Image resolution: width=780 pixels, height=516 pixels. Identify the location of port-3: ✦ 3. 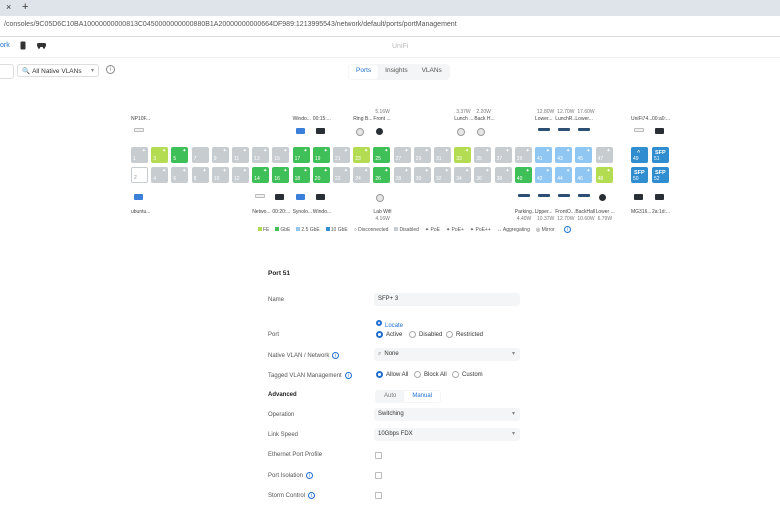
(160, 155).